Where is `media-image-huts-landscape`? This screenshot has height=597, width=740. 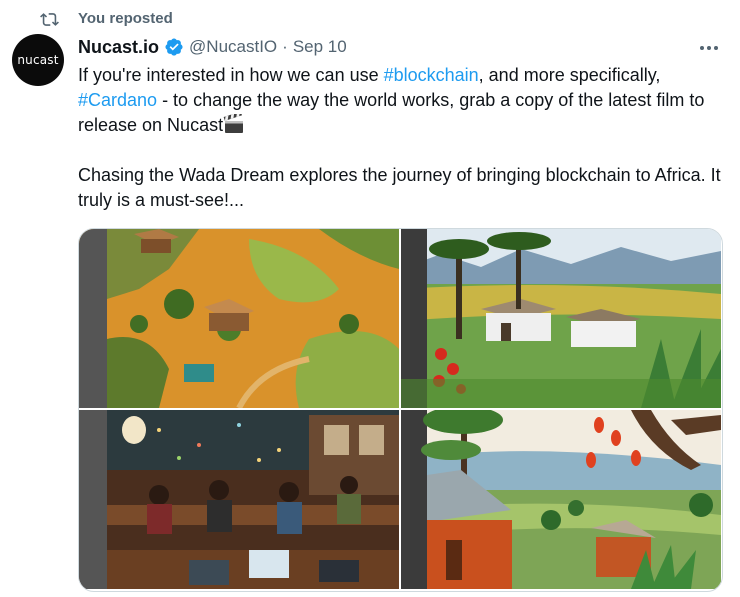 media-image-huts-landscape is located at coordinates (561, 318).